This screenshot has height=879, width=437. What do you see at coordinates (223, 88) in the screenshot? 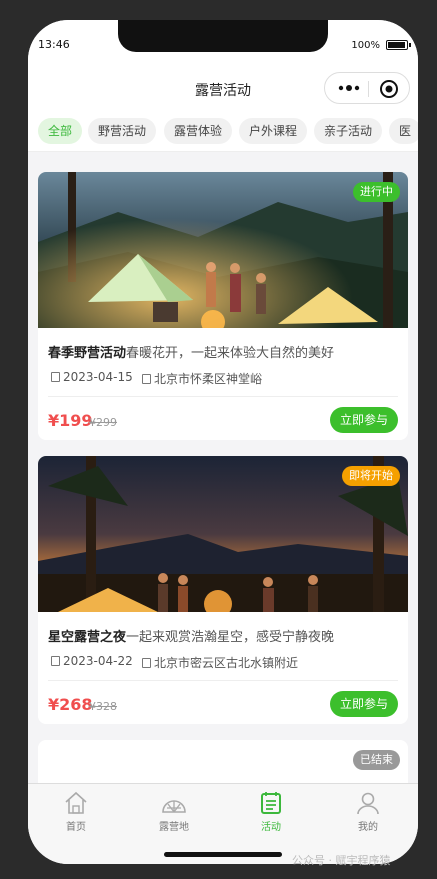
I see `nav-bar: 露营活动` at bounding box center [223, 88].